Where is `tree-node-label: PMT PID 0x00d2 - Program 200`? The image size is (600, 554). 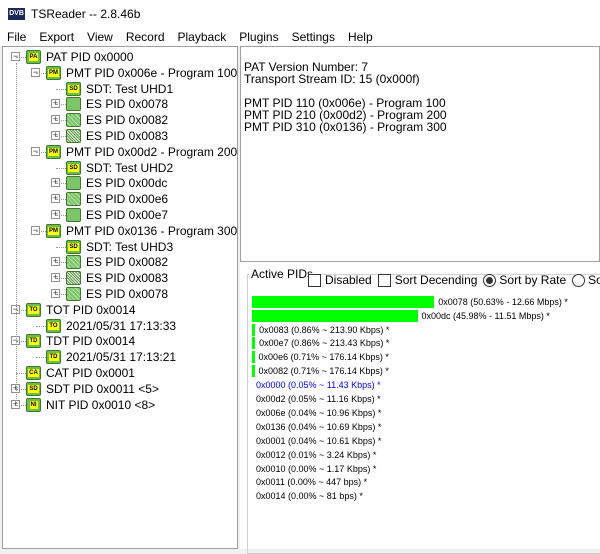
tree-node-label: PMT PID 0x00d2 - Program 200 is located at coordinates (152, 151).